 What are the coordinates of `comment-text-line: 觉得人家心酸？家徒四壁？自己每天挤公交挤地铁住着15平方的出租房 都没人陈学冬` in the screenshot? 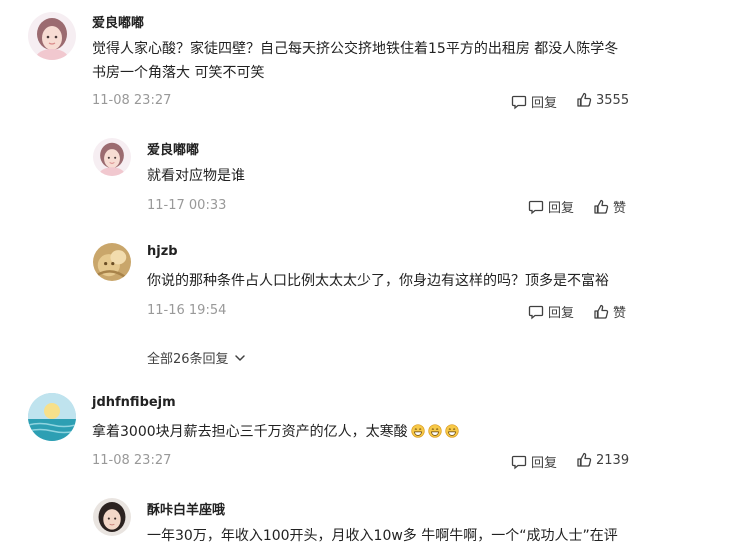 It's located at (355, 49).